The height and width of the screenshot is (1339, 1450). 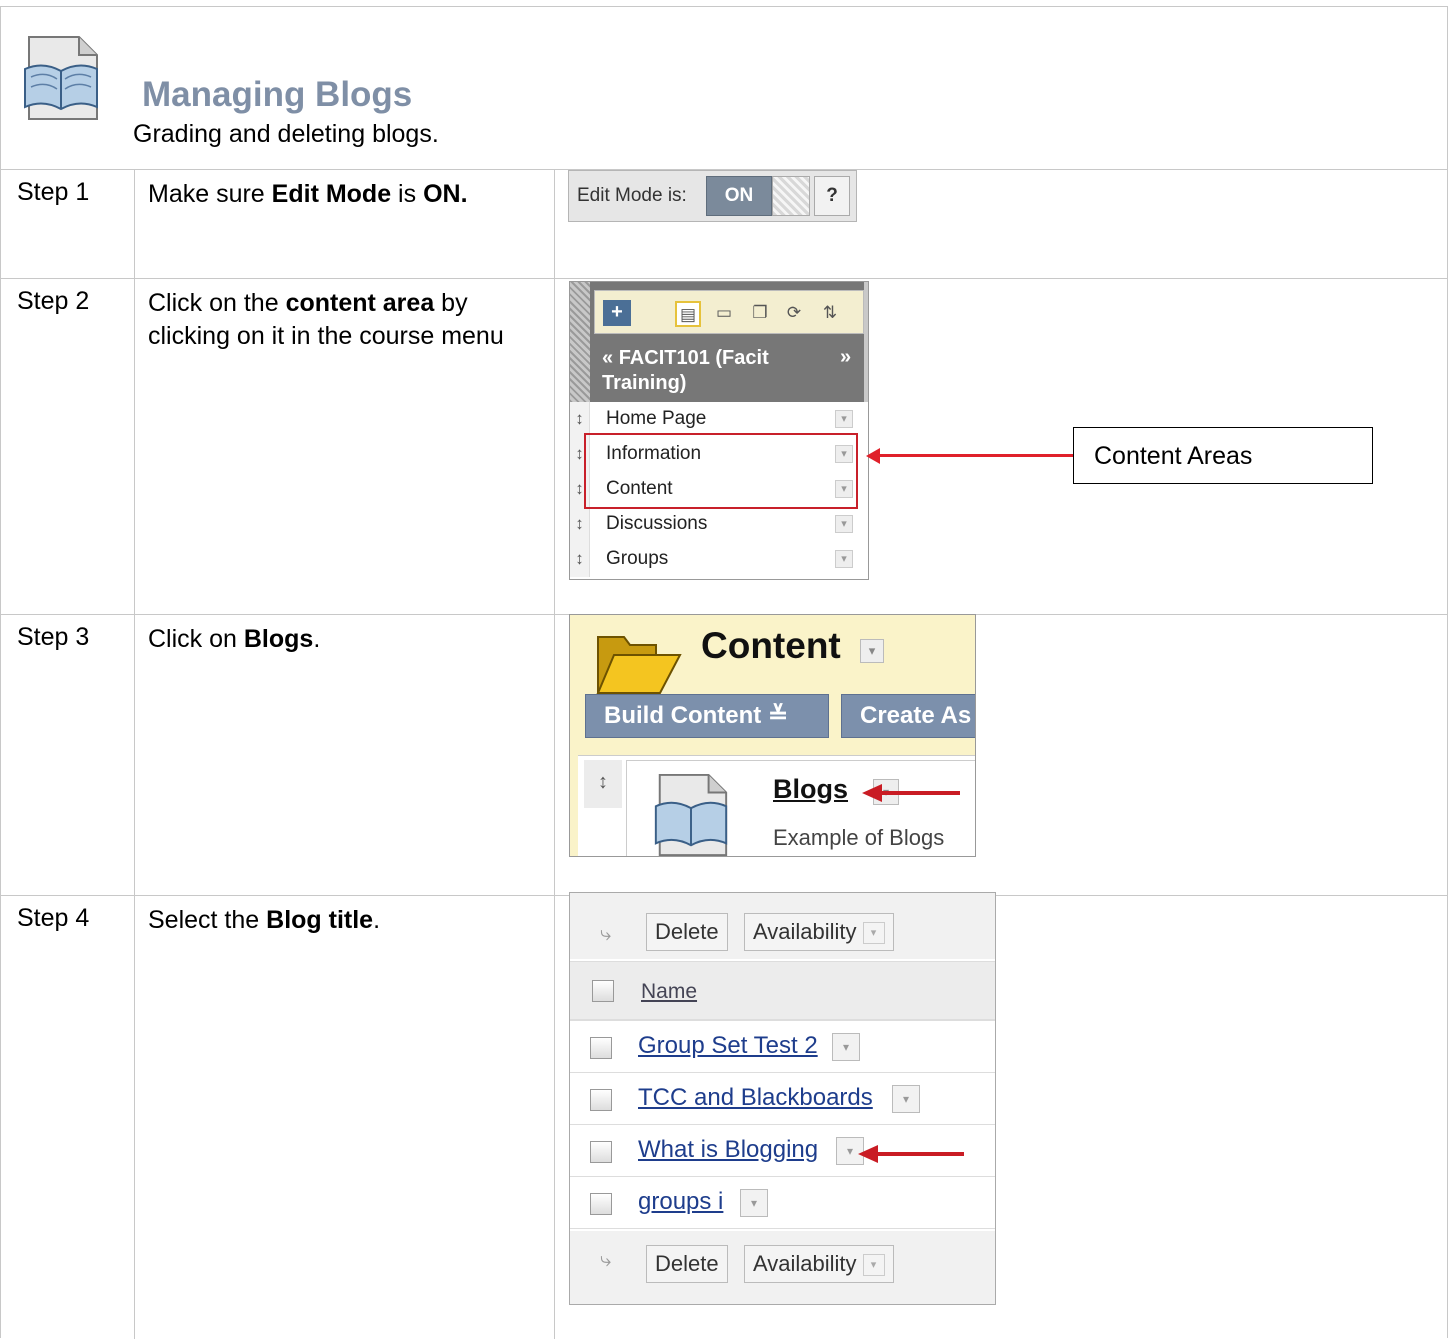 I want to click on course-menu-item: ↕ Discussions ▾, so click(x=719, y=524).